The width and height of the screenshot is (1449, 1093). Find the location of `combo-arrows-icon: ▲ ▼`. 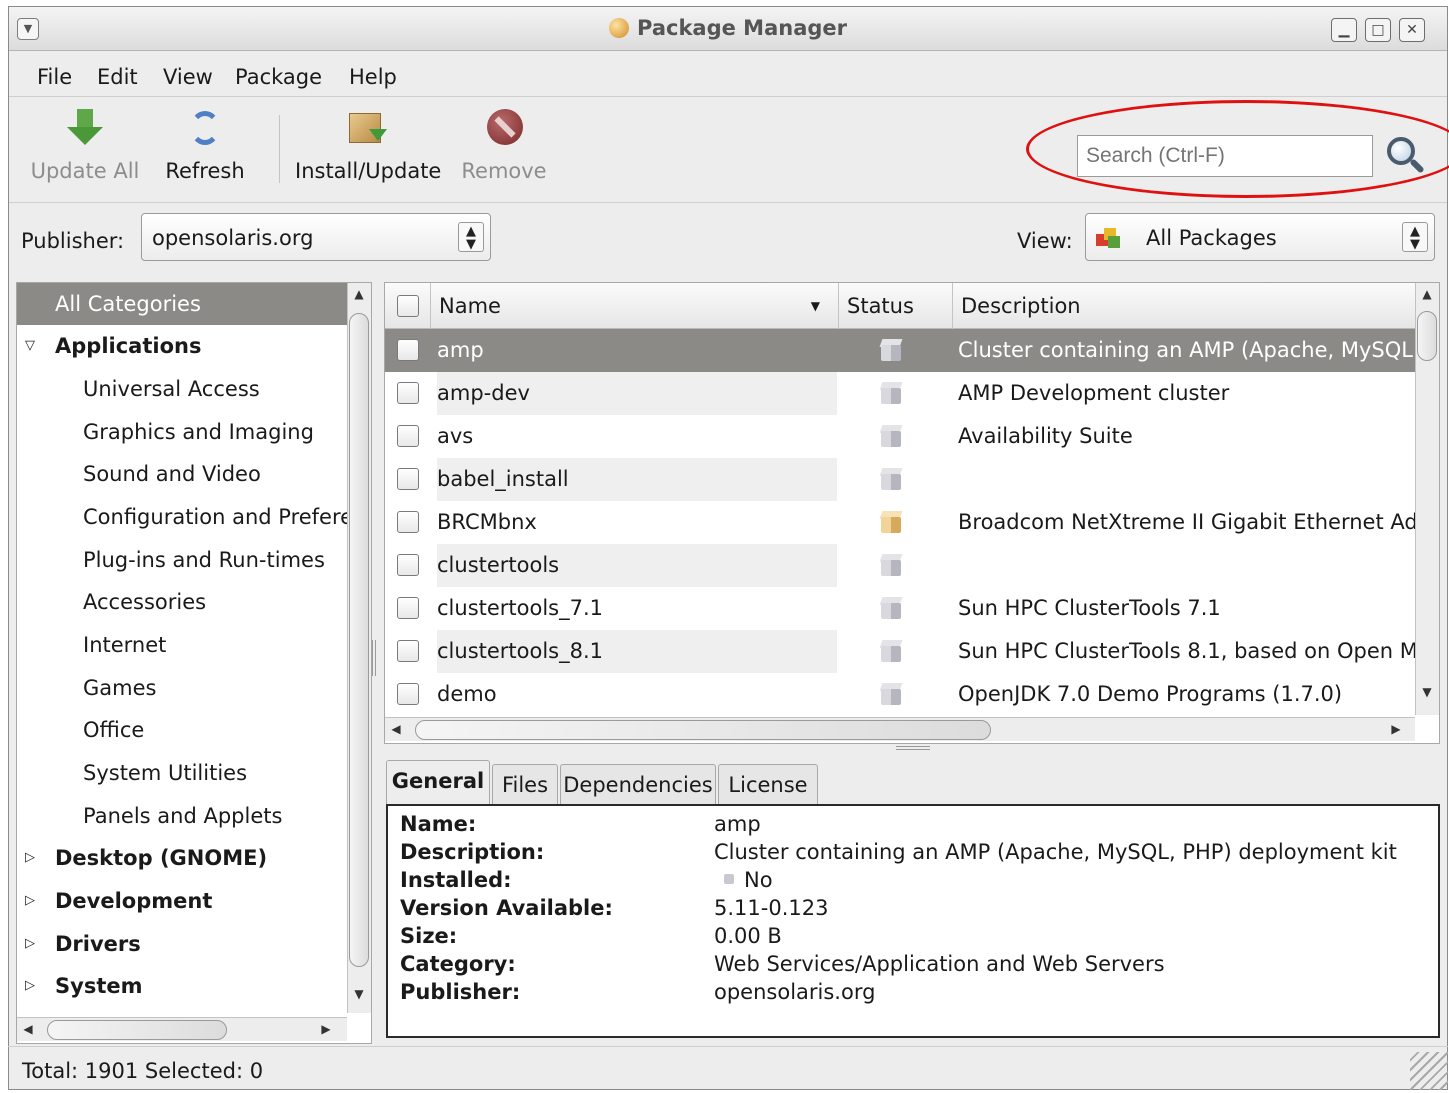

combo-arrows-icon: ▲ ▼ is located at coordinates (471, 237).